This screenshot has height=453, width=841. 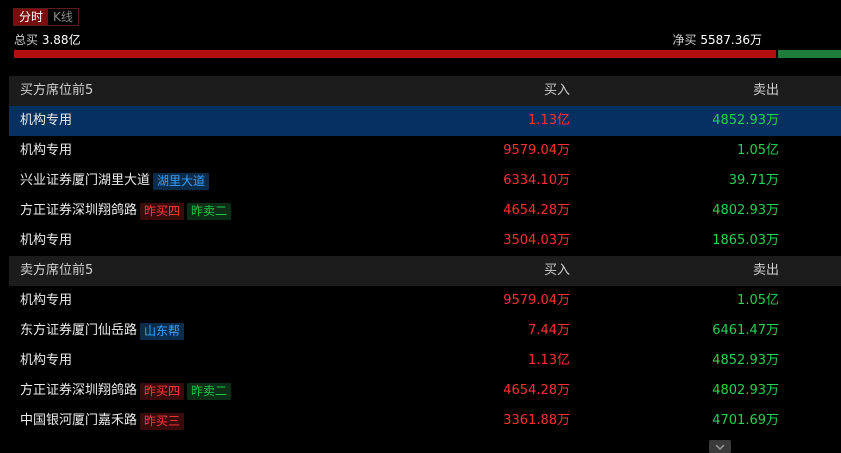 I want to click on total-buy: 总买 3.88亿, so click(x=47, y=40).